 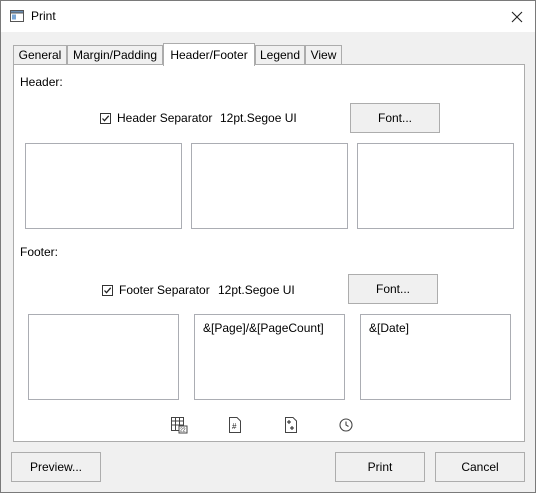 I want to click on svg-text: 22, so click(x=183, y=431).